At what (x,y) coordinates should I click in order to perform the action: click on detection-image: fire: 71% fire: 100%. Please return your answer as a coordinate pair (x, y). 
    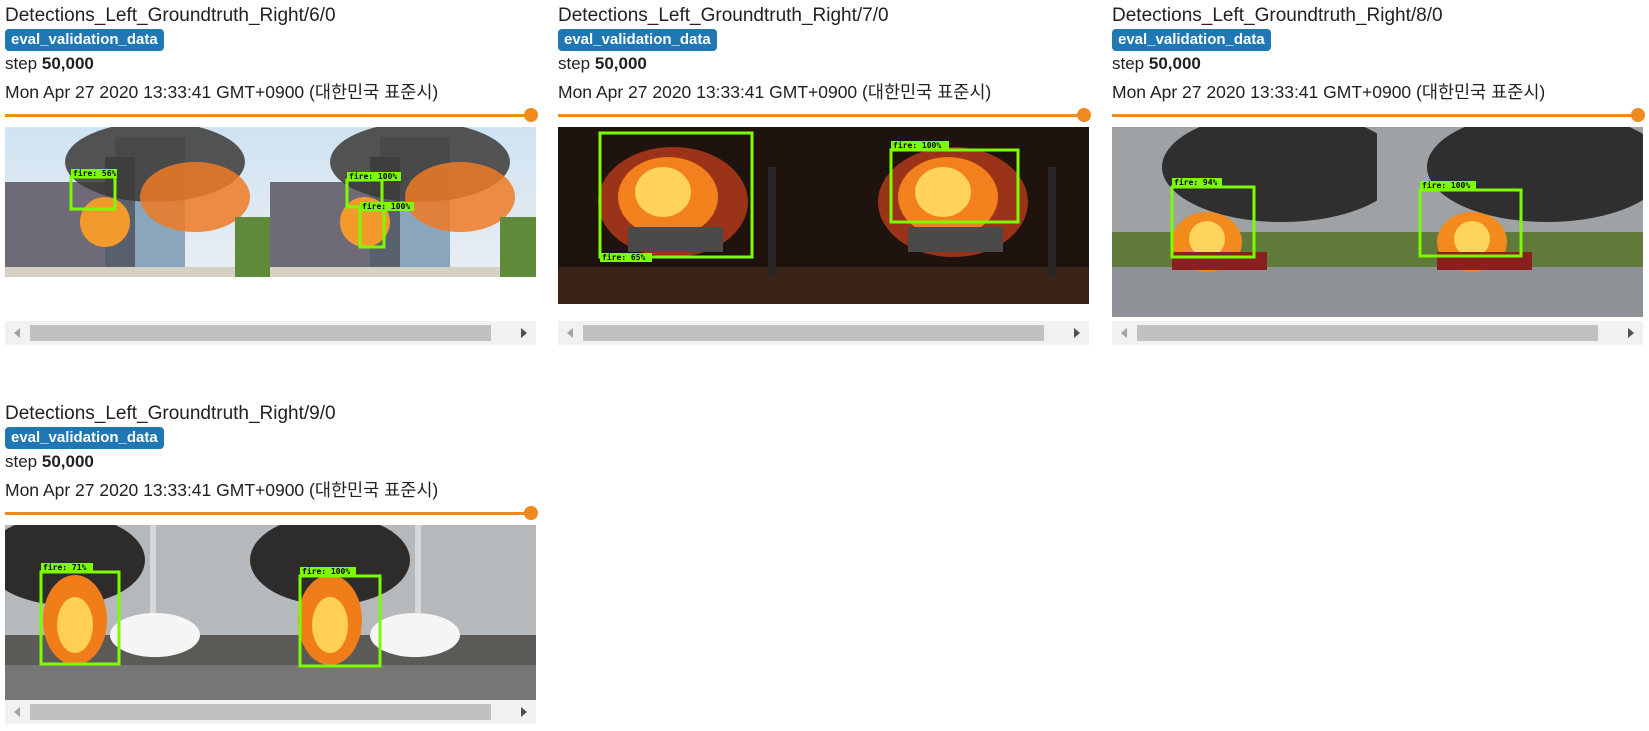
    Looking at the image, I should click on (270, 613).